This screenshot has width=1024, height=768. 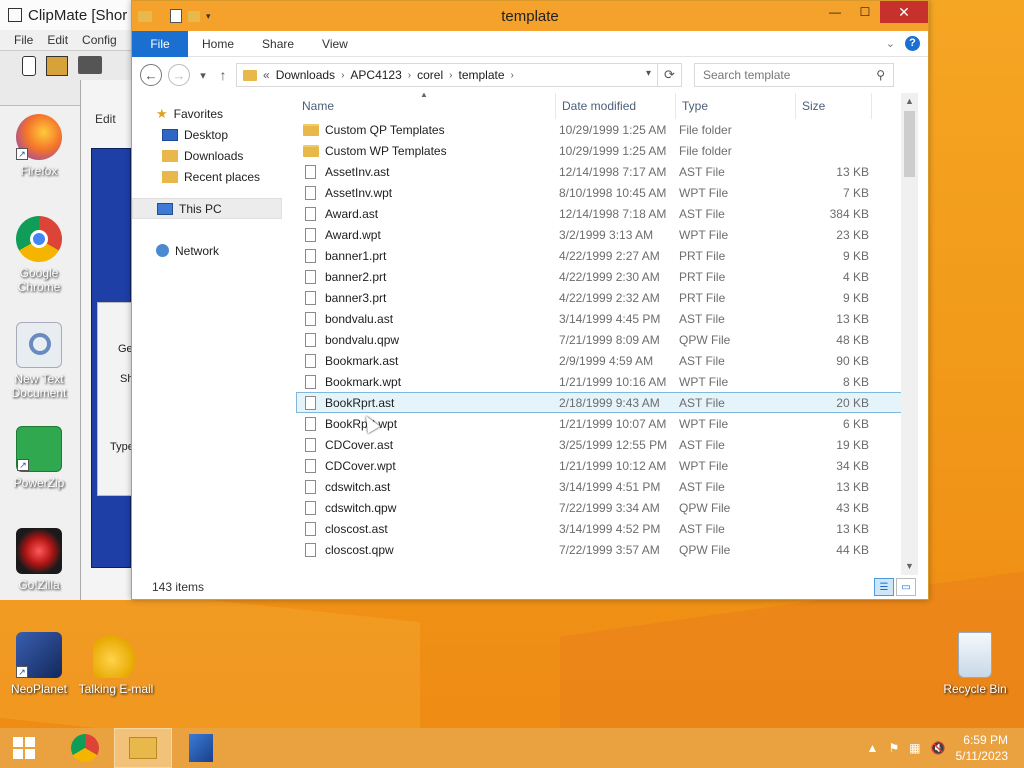 What do you see at coordinates (207, 155) in the screenshot?
I see `nav-downloads: Downloads` at bounding box center [207, 155].